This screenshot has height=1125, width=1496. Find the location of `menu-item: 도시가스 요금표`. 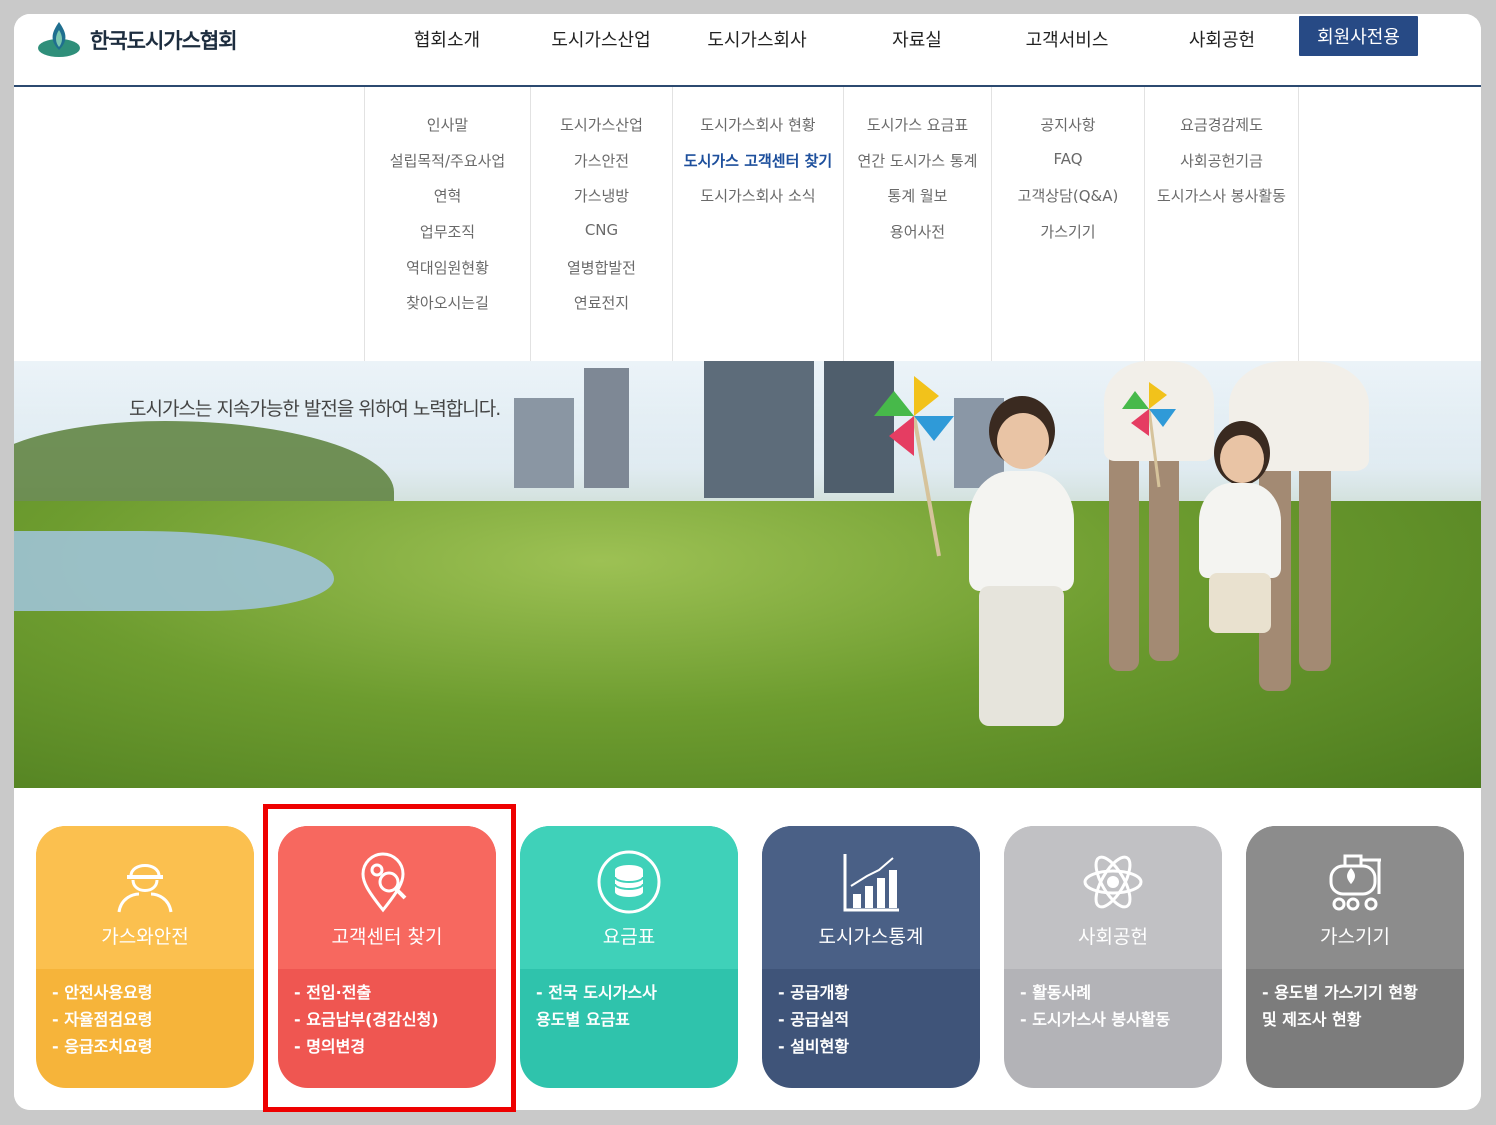

menu-item: 도시가스 요금표 is located at coordinates (917, 124).